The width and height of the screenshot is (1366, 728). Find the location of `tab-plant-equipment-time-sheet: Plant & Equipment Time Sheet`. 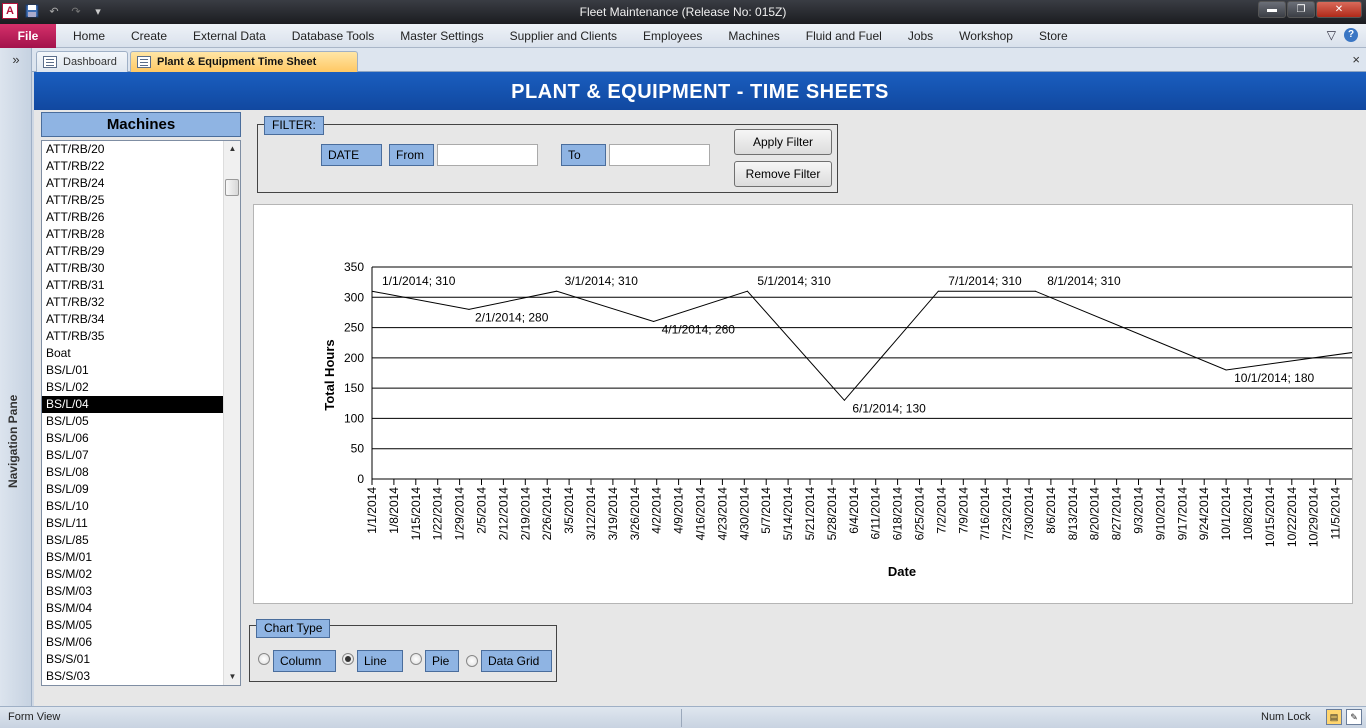

tab-plant-equipment-time-sheet: Plant & Equipment Time Sheet is located at coordinates (244, 61).